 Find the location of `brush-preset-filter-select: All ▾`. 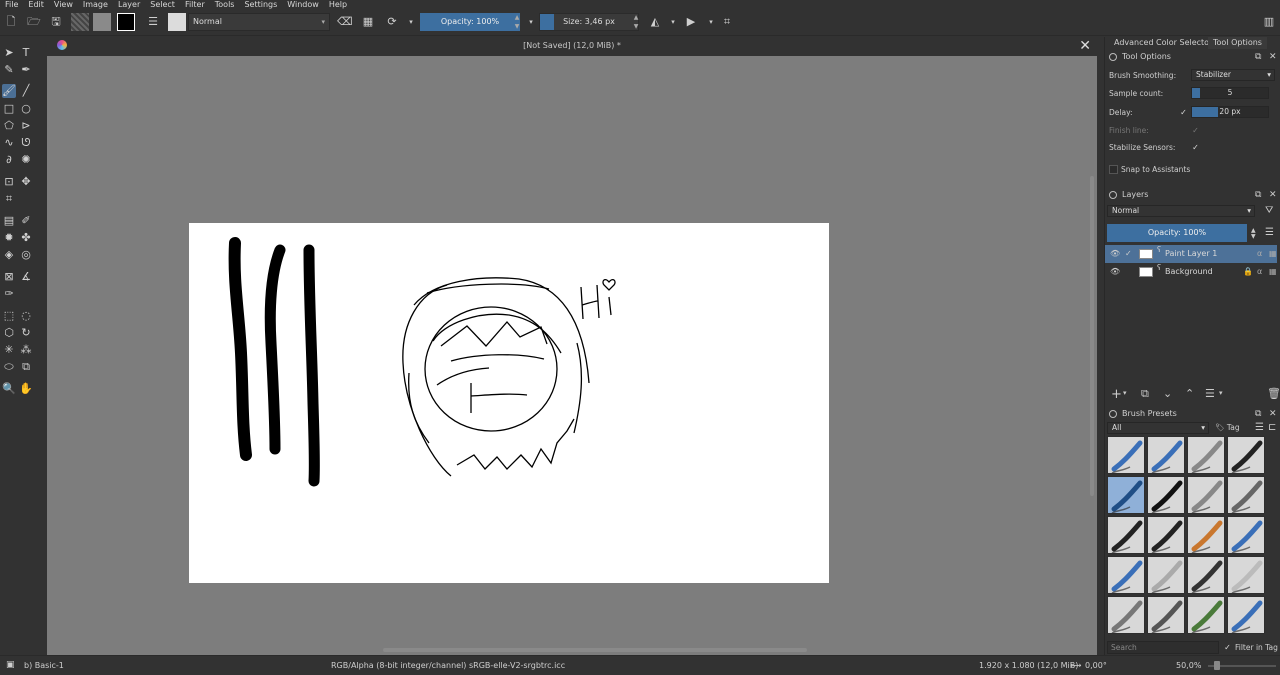

brush-preset-filter-select: All ▾ is located at coordinates (1158, 428).